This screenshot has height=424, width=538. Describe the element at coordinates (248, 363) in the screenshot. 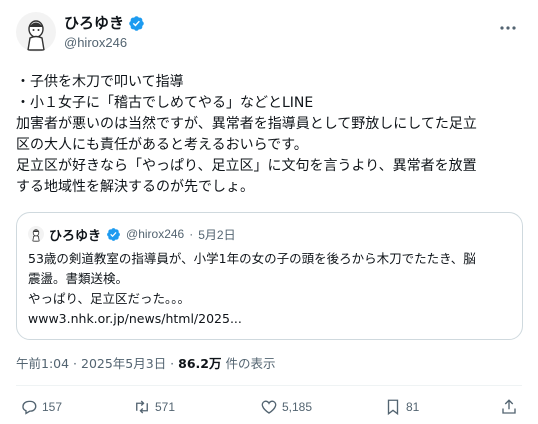

I see `views-label: 件の表示` at that location.